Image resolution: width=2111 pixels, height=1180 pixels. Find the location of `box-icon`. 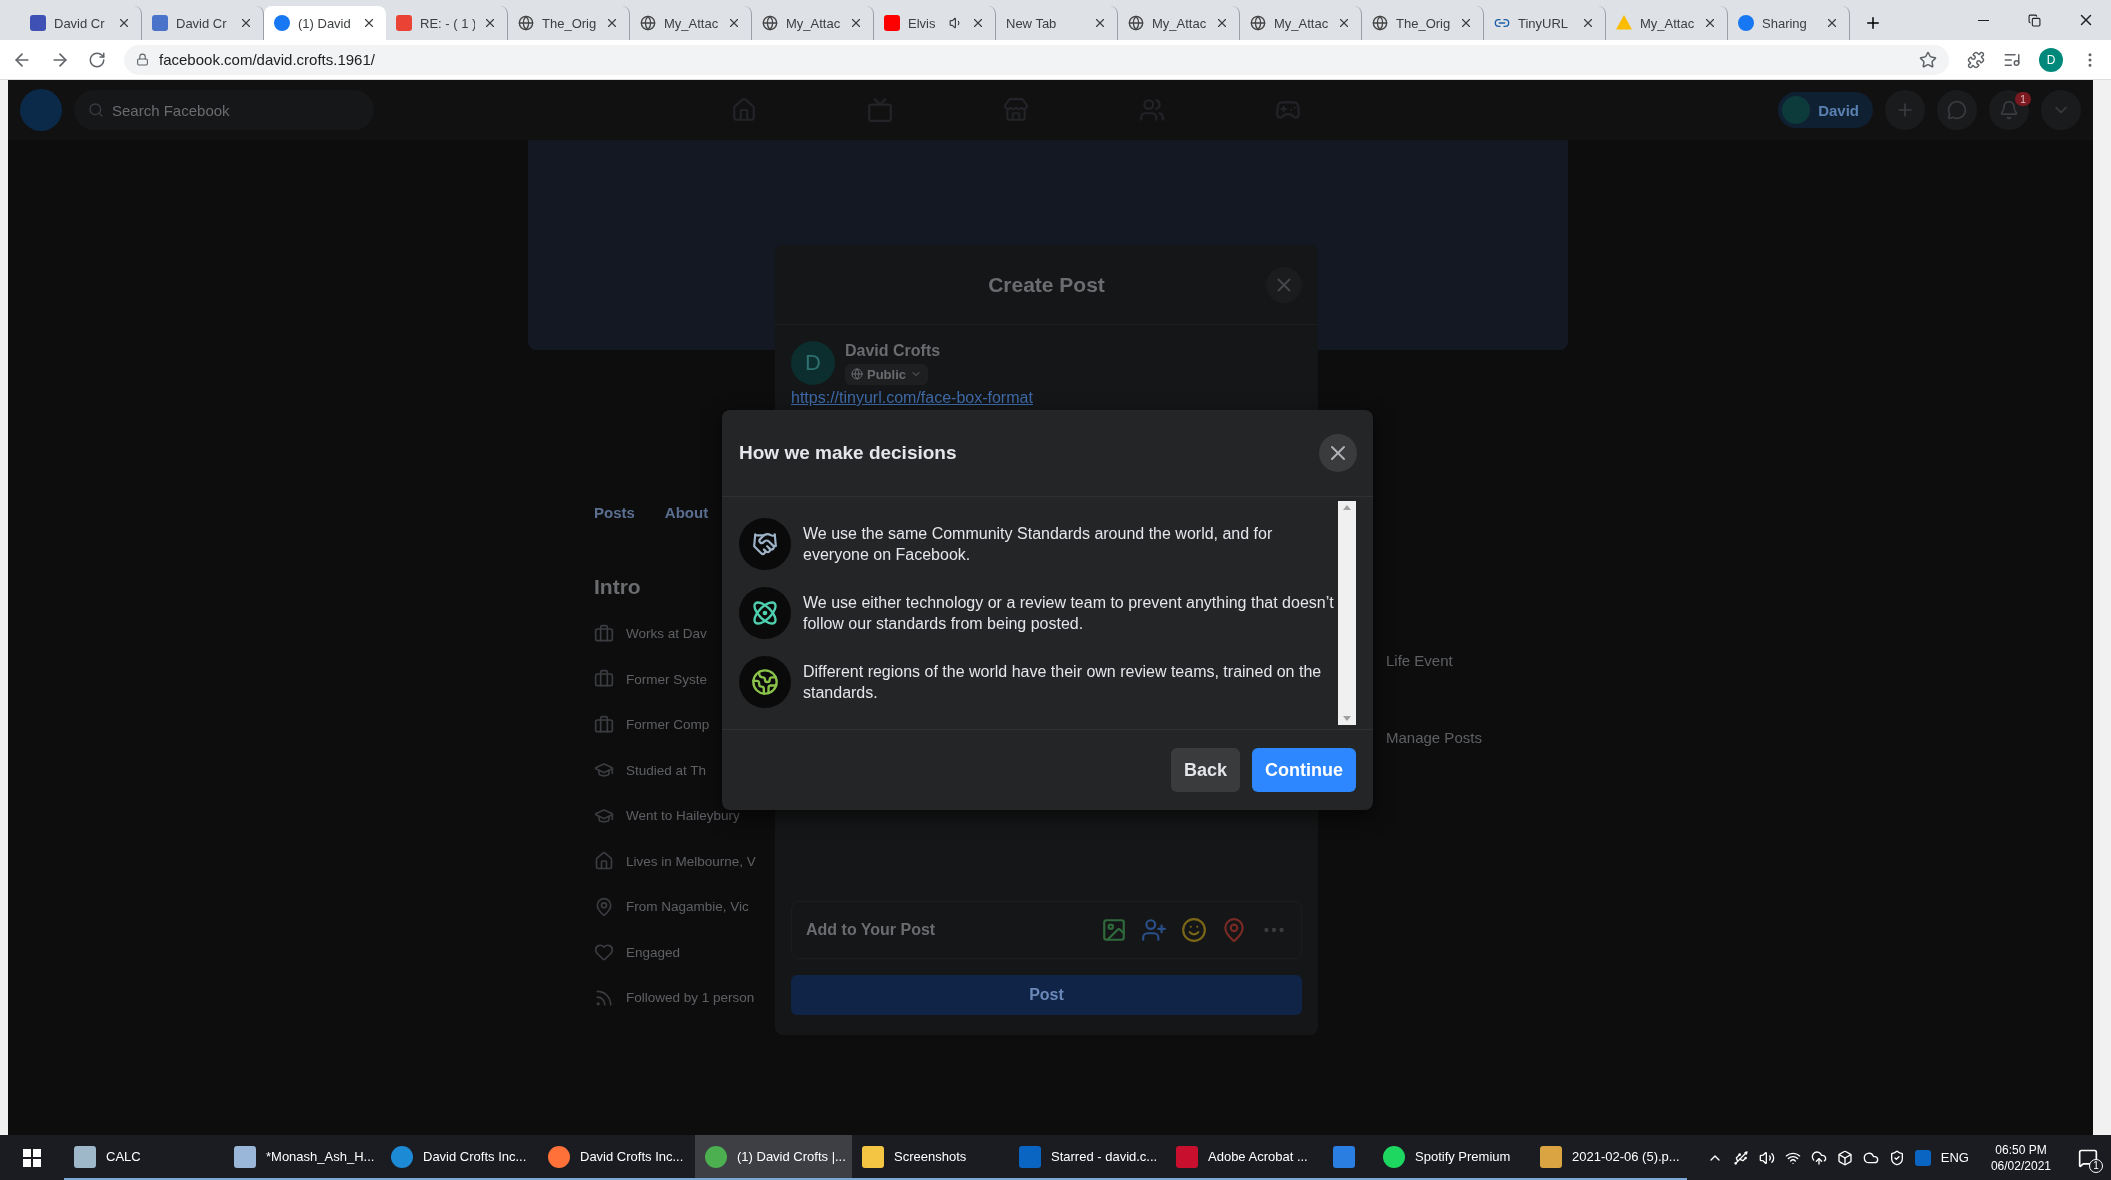

box-icon is located at coordinates (1844, 1157).